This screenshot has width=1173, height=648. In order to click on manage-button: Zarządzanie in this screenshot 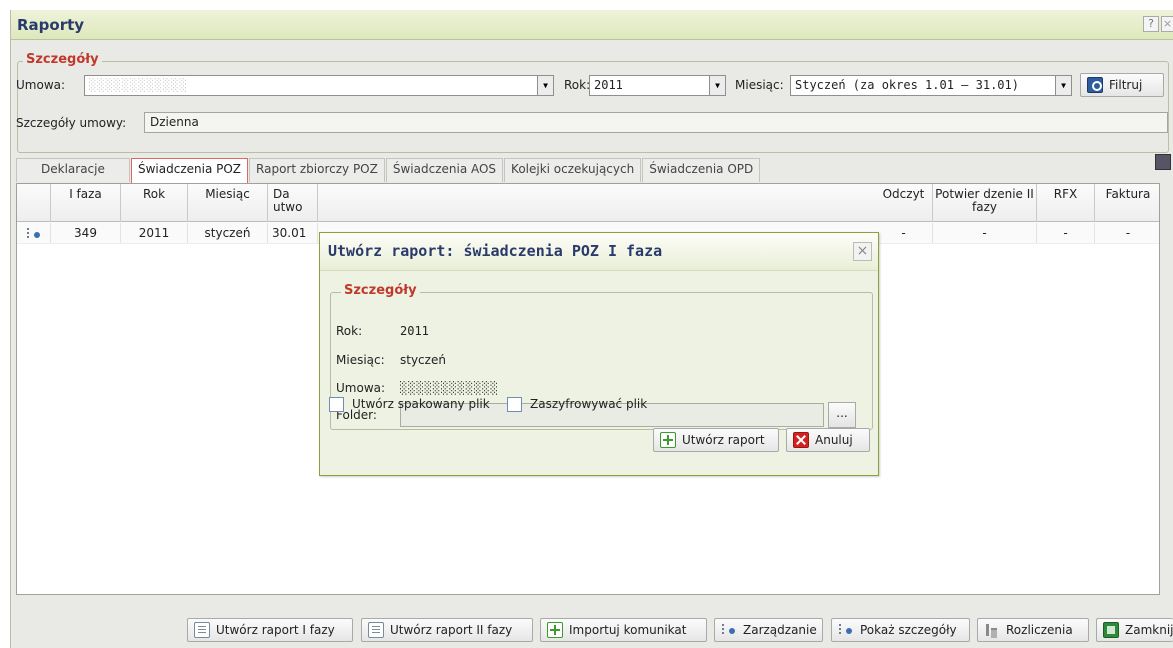, I will do `click(768, 630)`.